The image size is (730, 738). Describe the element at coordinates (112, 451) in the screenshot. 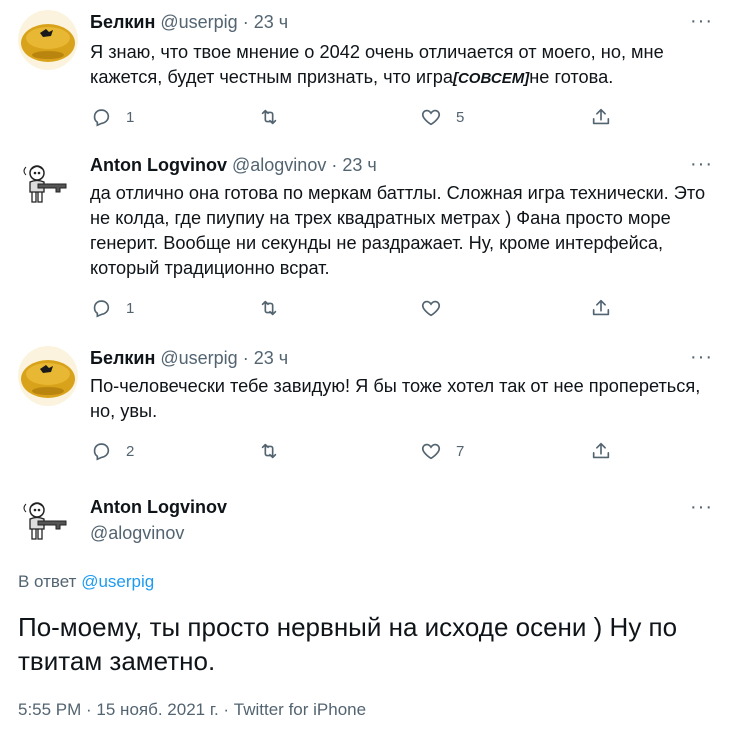

I see `reply-button: 2` at that location.